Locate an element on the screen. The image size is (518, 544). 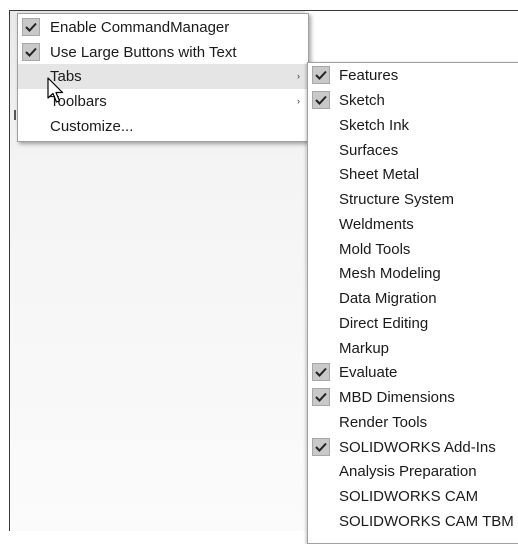
submenu-item-sheet-metal: Sheet Metal is located at coordinates (413, 174).